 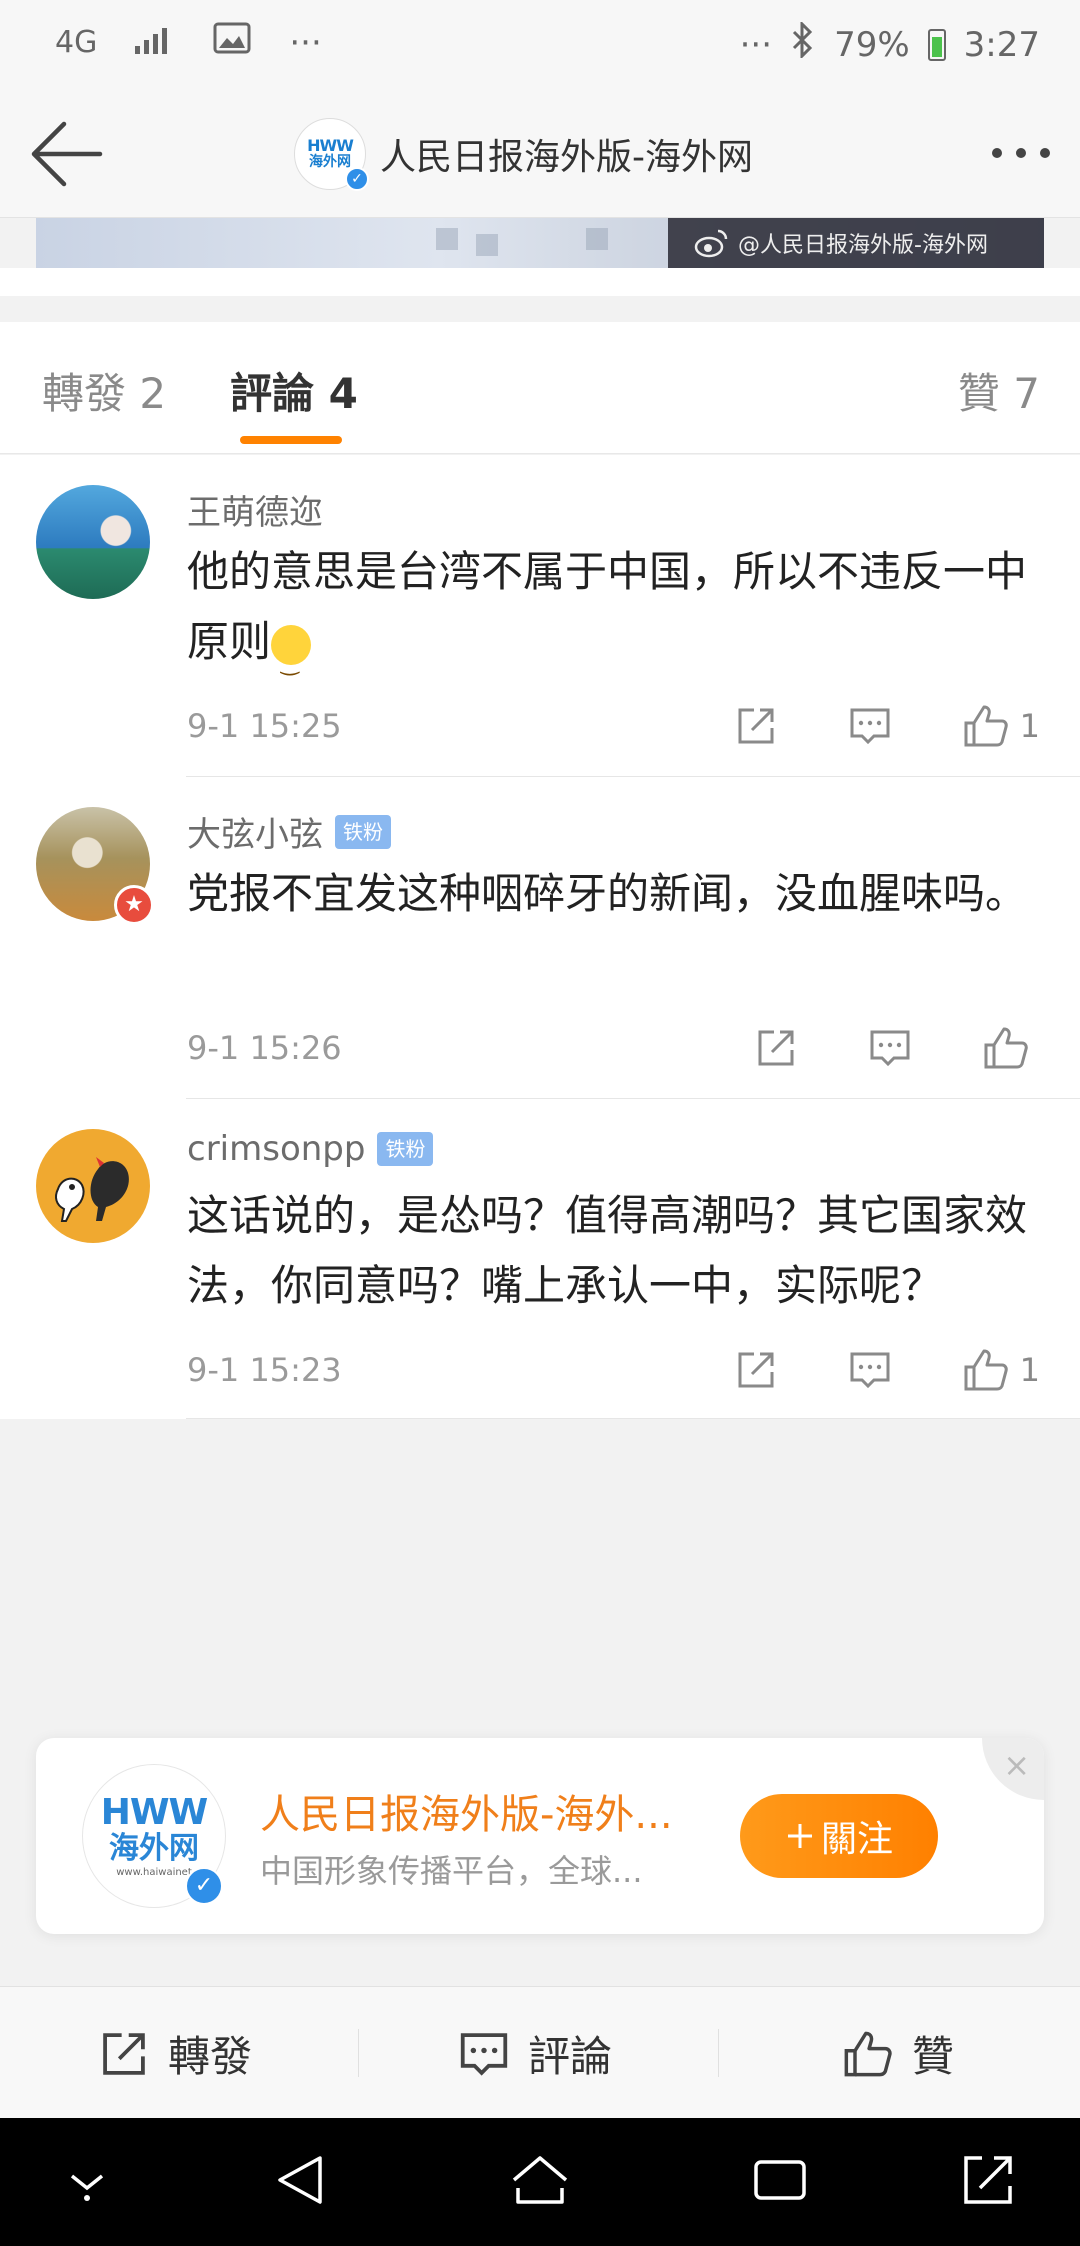 I want to click on like-count: 1, so click(x=1029, y=1370).